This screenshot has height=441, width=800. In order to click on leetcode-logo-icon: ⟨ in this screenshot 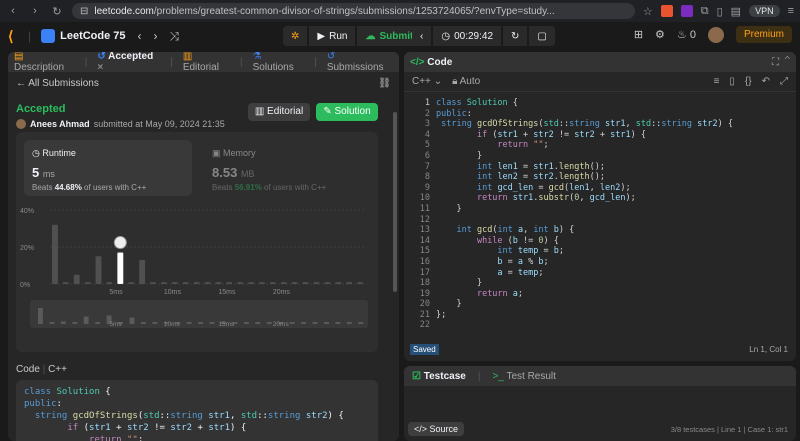, I will do `click(16, 36)`.